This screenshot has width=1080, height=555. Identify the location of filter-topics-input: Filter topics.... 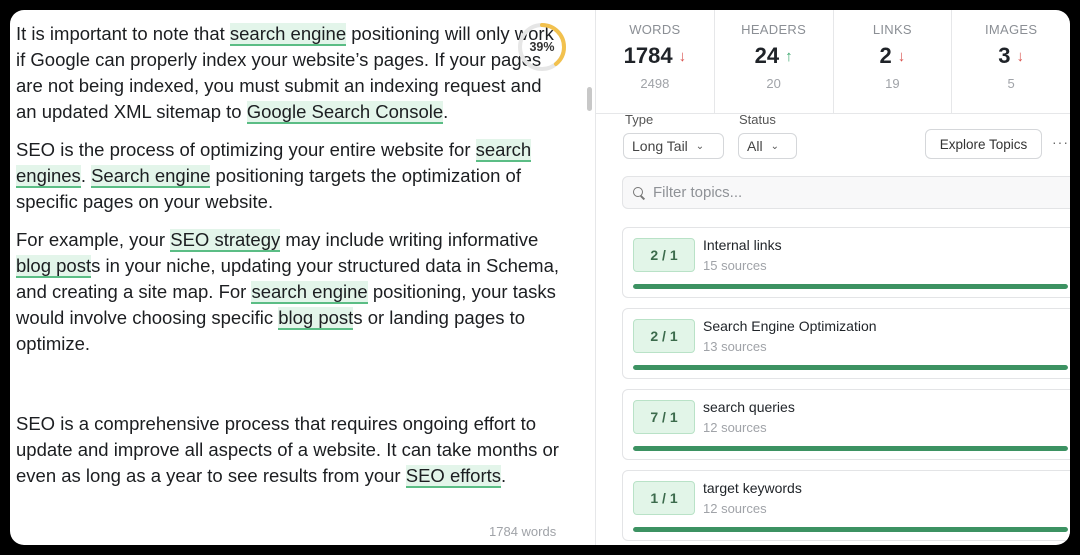
(846, 192).